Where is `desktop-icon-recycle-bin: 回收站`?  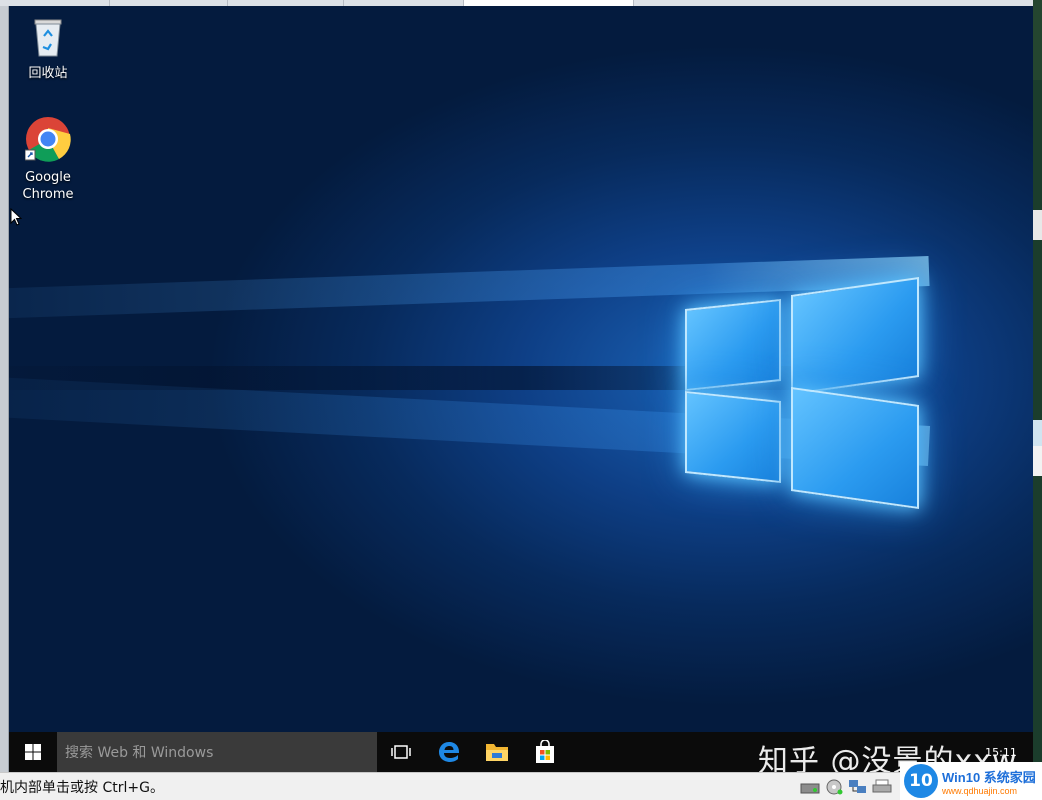 desktop-icon-recycle-bin: 回收站 is located at coordinates (48, 48).